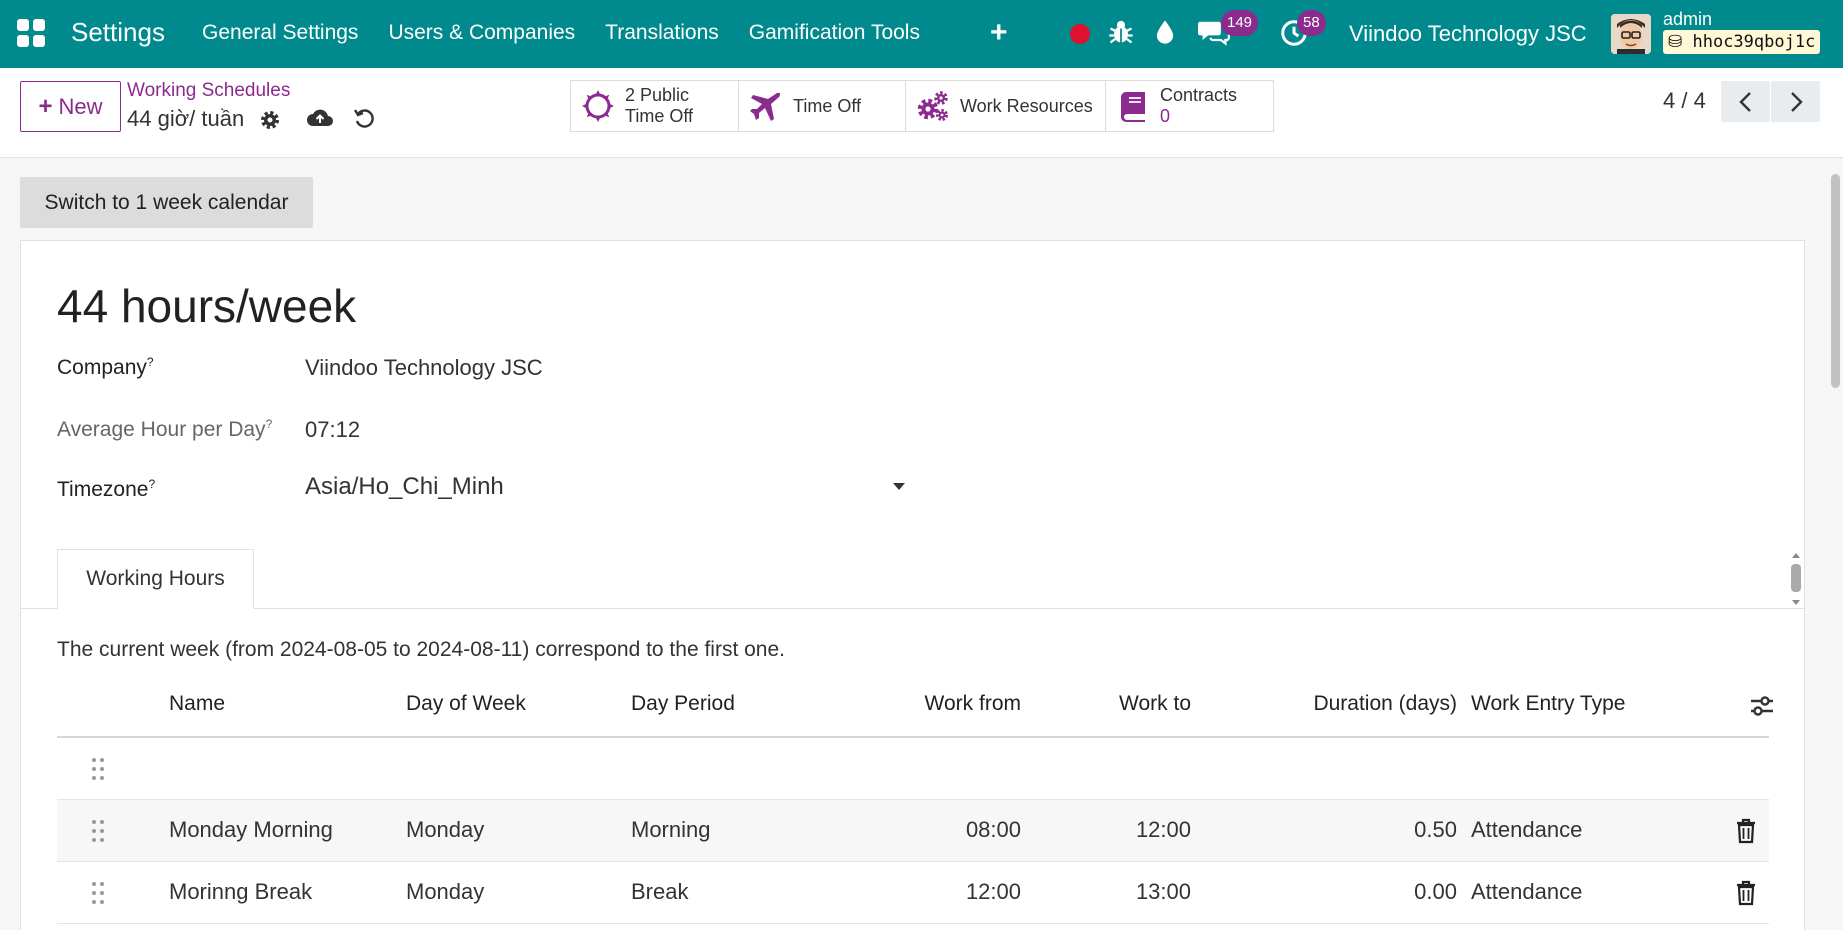 Image resolution: width=1843 pixels, height=930 pixels. What do you see at coordinates (240, 892) in the screenshot?
I see `cell-name: Morinng Break` at bounding box center [240, 892].